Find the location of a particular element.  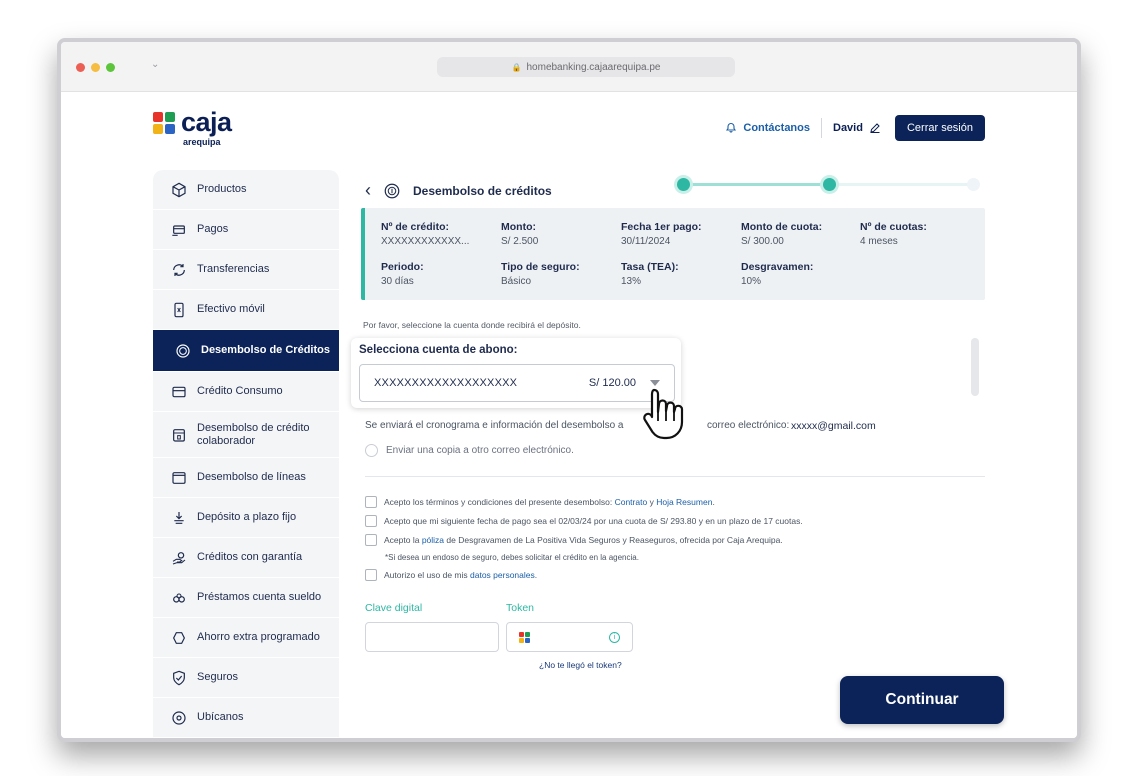

token-help-link: ¿No te llegó el token? is located at coordinates (580, 665).